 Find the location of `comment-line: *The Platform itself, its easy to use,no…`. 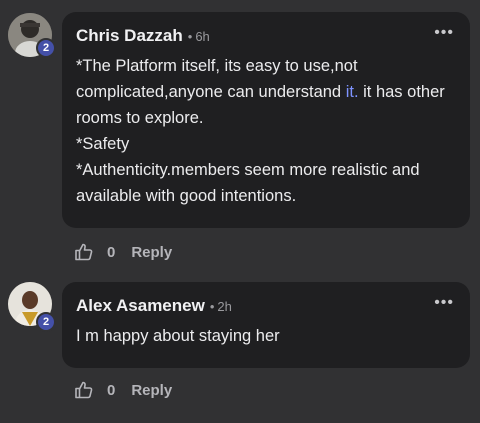

comment-line: *The Platform itself, its easy to use,no… is located at coordinates (266, 92).